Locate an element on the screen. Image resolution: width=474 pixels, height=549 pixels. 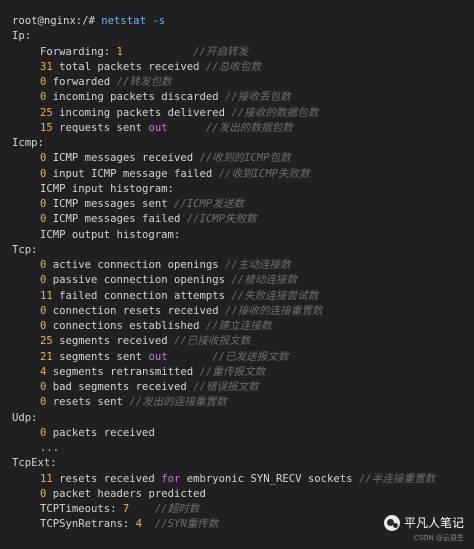
line-comment: //半连接重置数 is located at coordinates (397, 478).